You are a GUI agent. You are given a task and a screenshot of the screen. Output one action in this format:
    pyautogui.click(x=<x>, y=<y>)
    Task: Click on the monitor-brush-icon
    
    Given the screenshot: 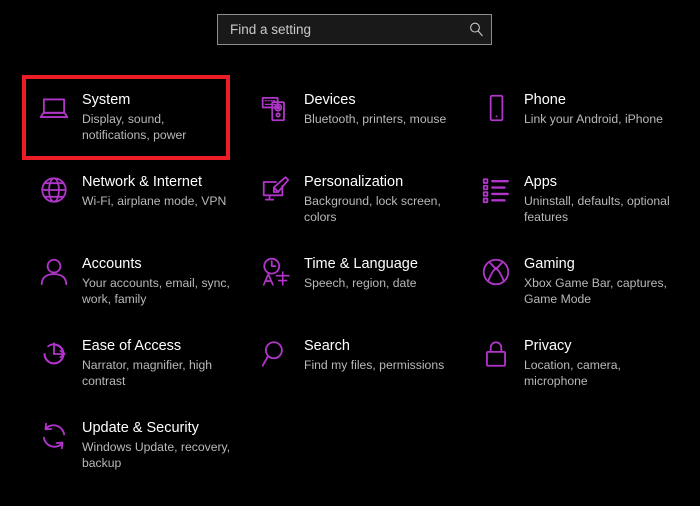 What is the action you would take?
    pyautogui.click(x=276, y=194)
    